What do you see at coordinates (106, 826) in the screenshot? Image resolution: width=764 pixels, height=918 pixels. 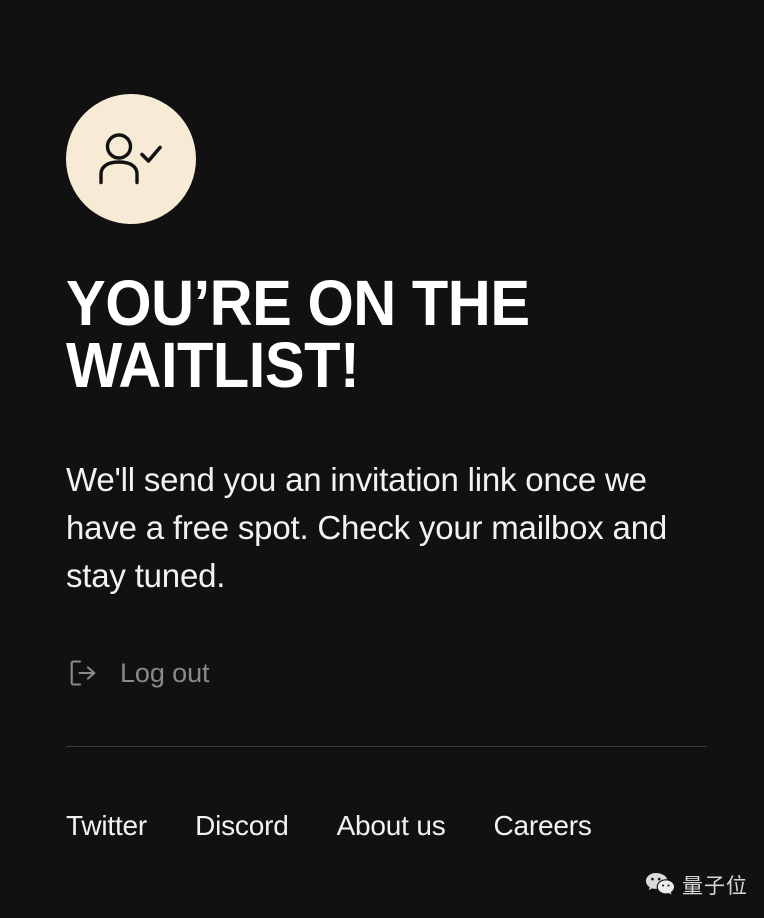 I see `footer-link-twitter: Twitter` at bounding box center [106, 826].